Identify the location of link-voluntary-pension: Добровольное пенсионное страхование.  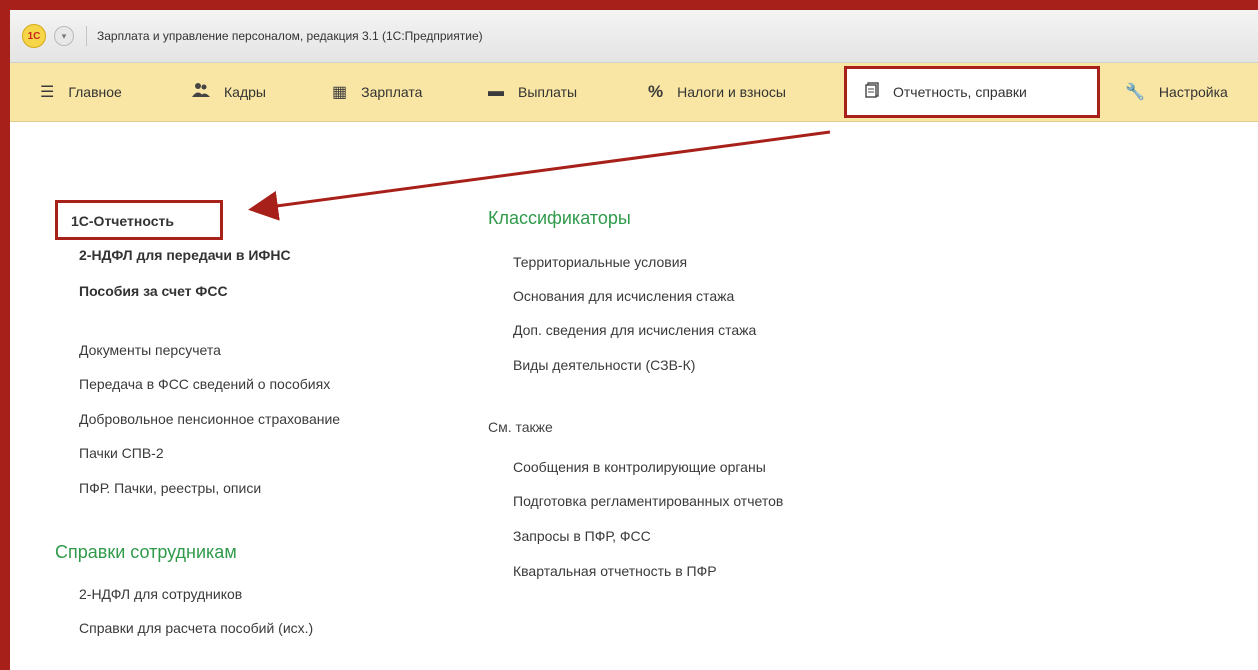
(209, 419).